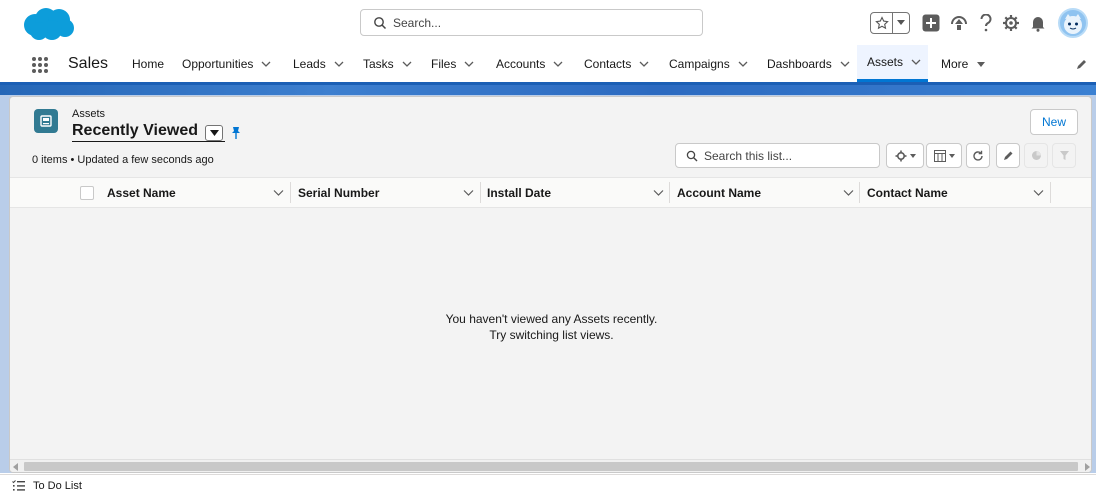 The image size is (1096, 499). Describe the element at coordinates (551, 319) in the screenshot. I see `empty-state-message: You haven't viewed any Assets recently.` at that location.